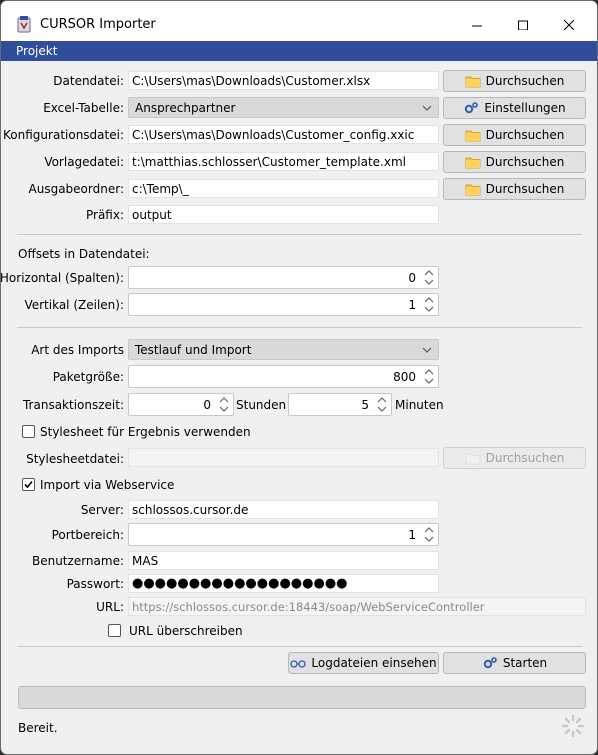  Describe the element at coordinates (427, 349) in the screenshot. I see `chevron-down-icon` at that location.